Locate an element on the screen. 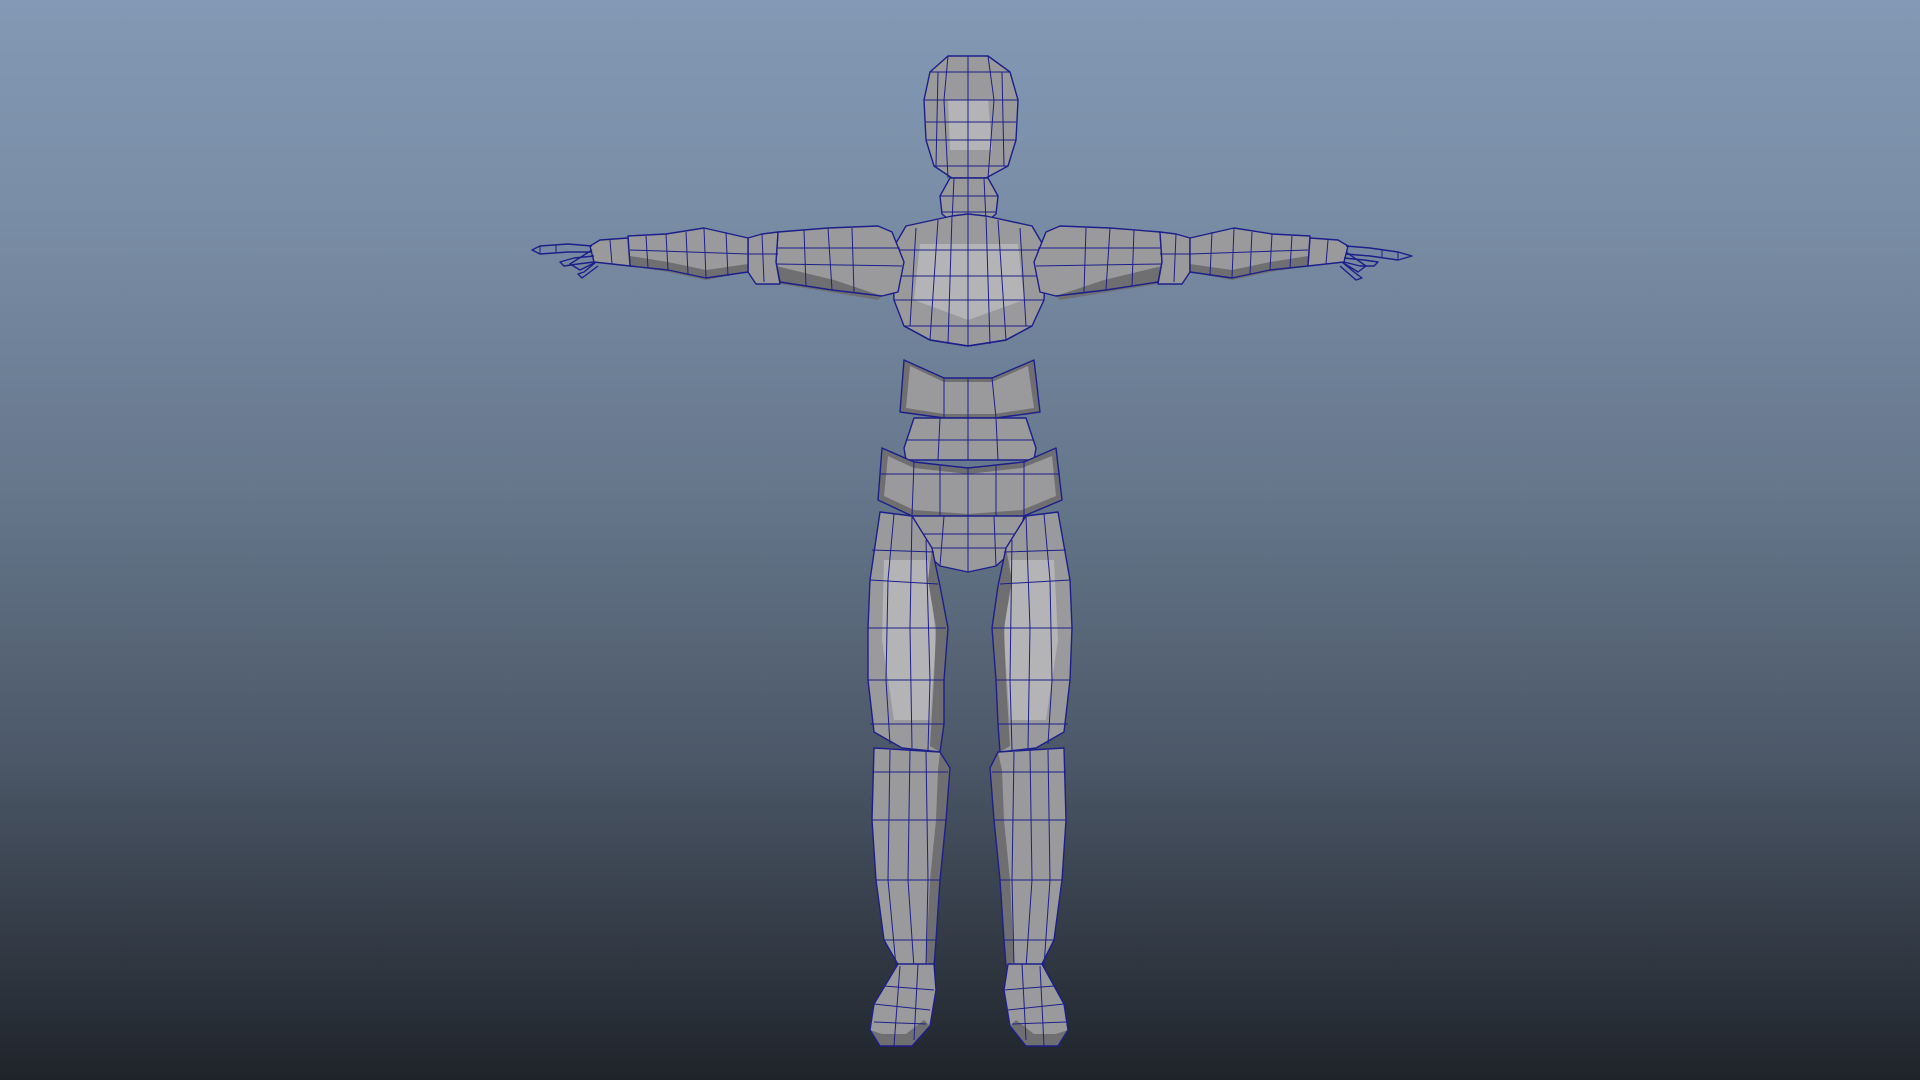  mesh-arm-left is located at coordinates (1223, 262).